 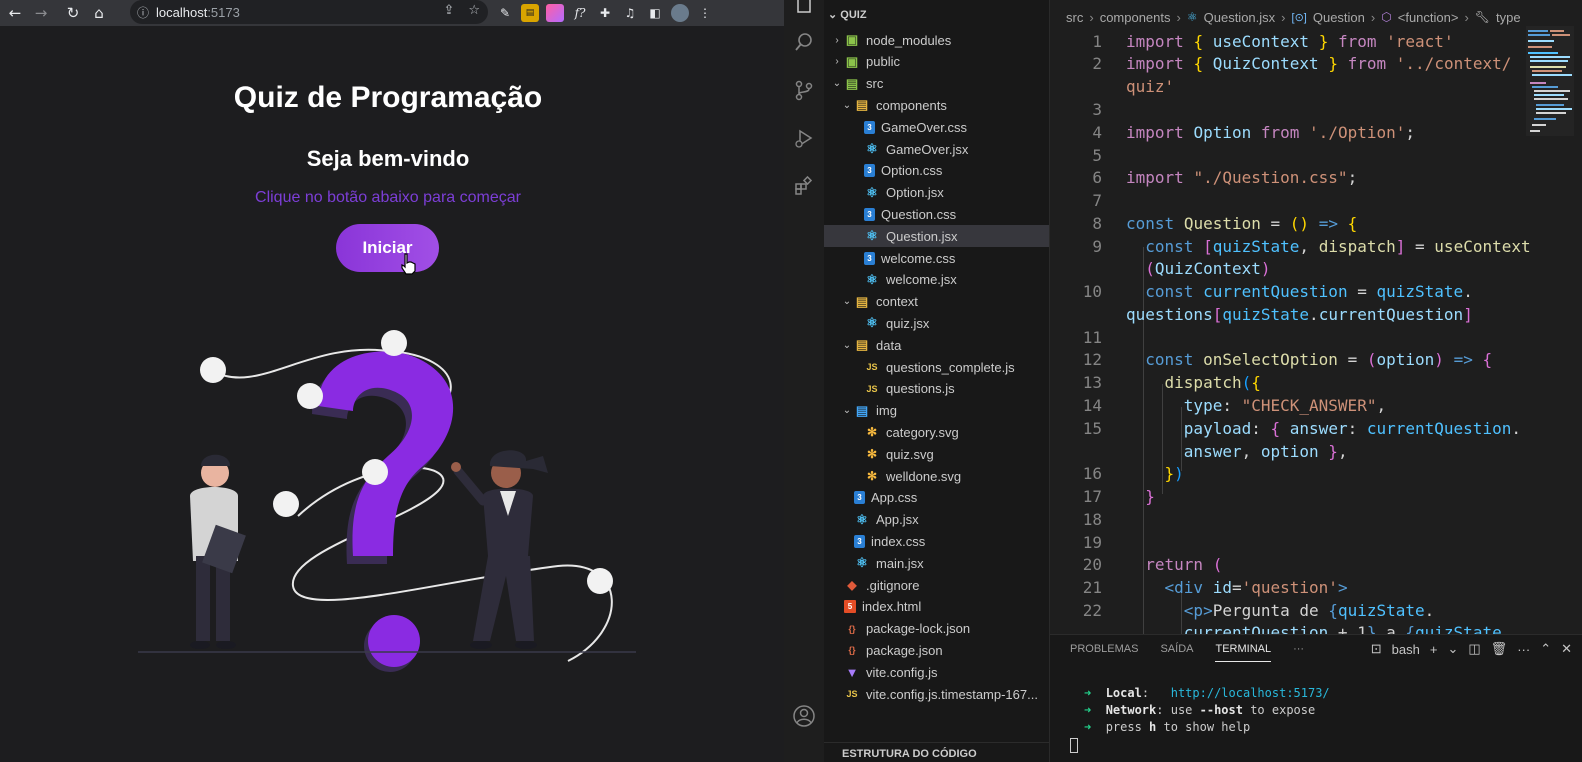 I want to click on media-icon: ♫, so click(x=630, y=13).